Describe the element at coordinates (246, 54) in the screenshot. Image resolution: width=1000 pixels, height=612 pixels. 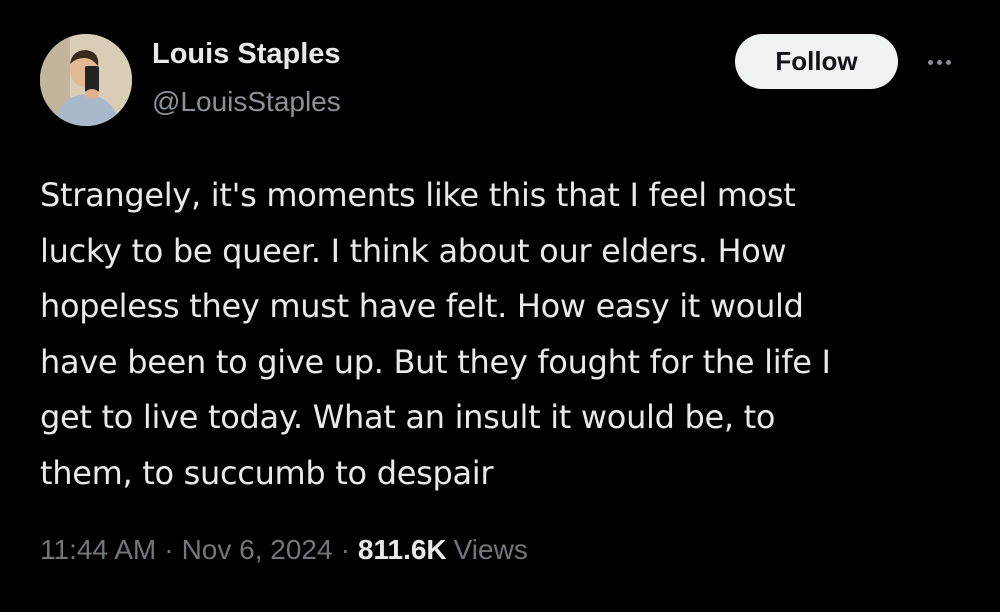
I see `display-name: Louis Staples` at that location.